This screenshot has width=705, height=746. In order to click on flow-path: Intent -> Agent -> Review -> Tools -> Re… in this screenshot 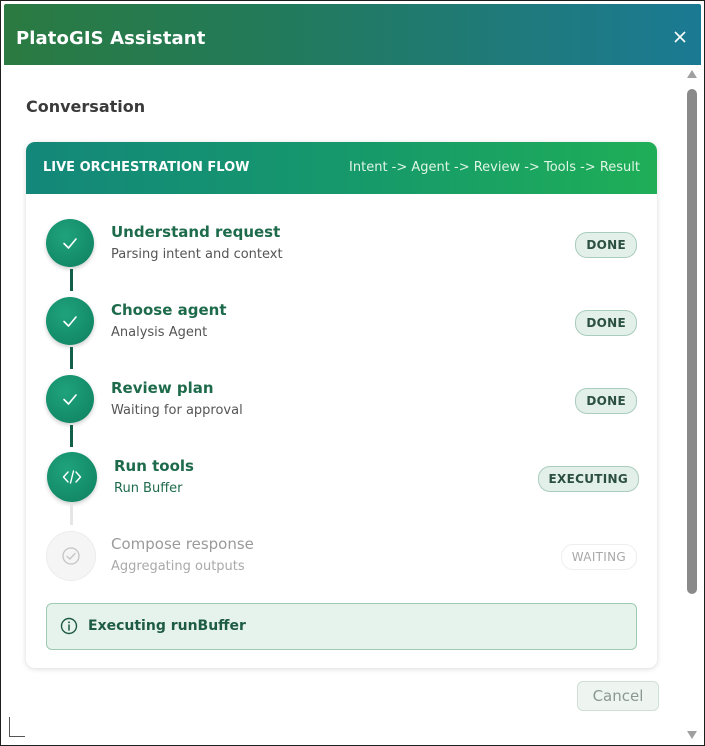, I will do `click(494, 167)`.